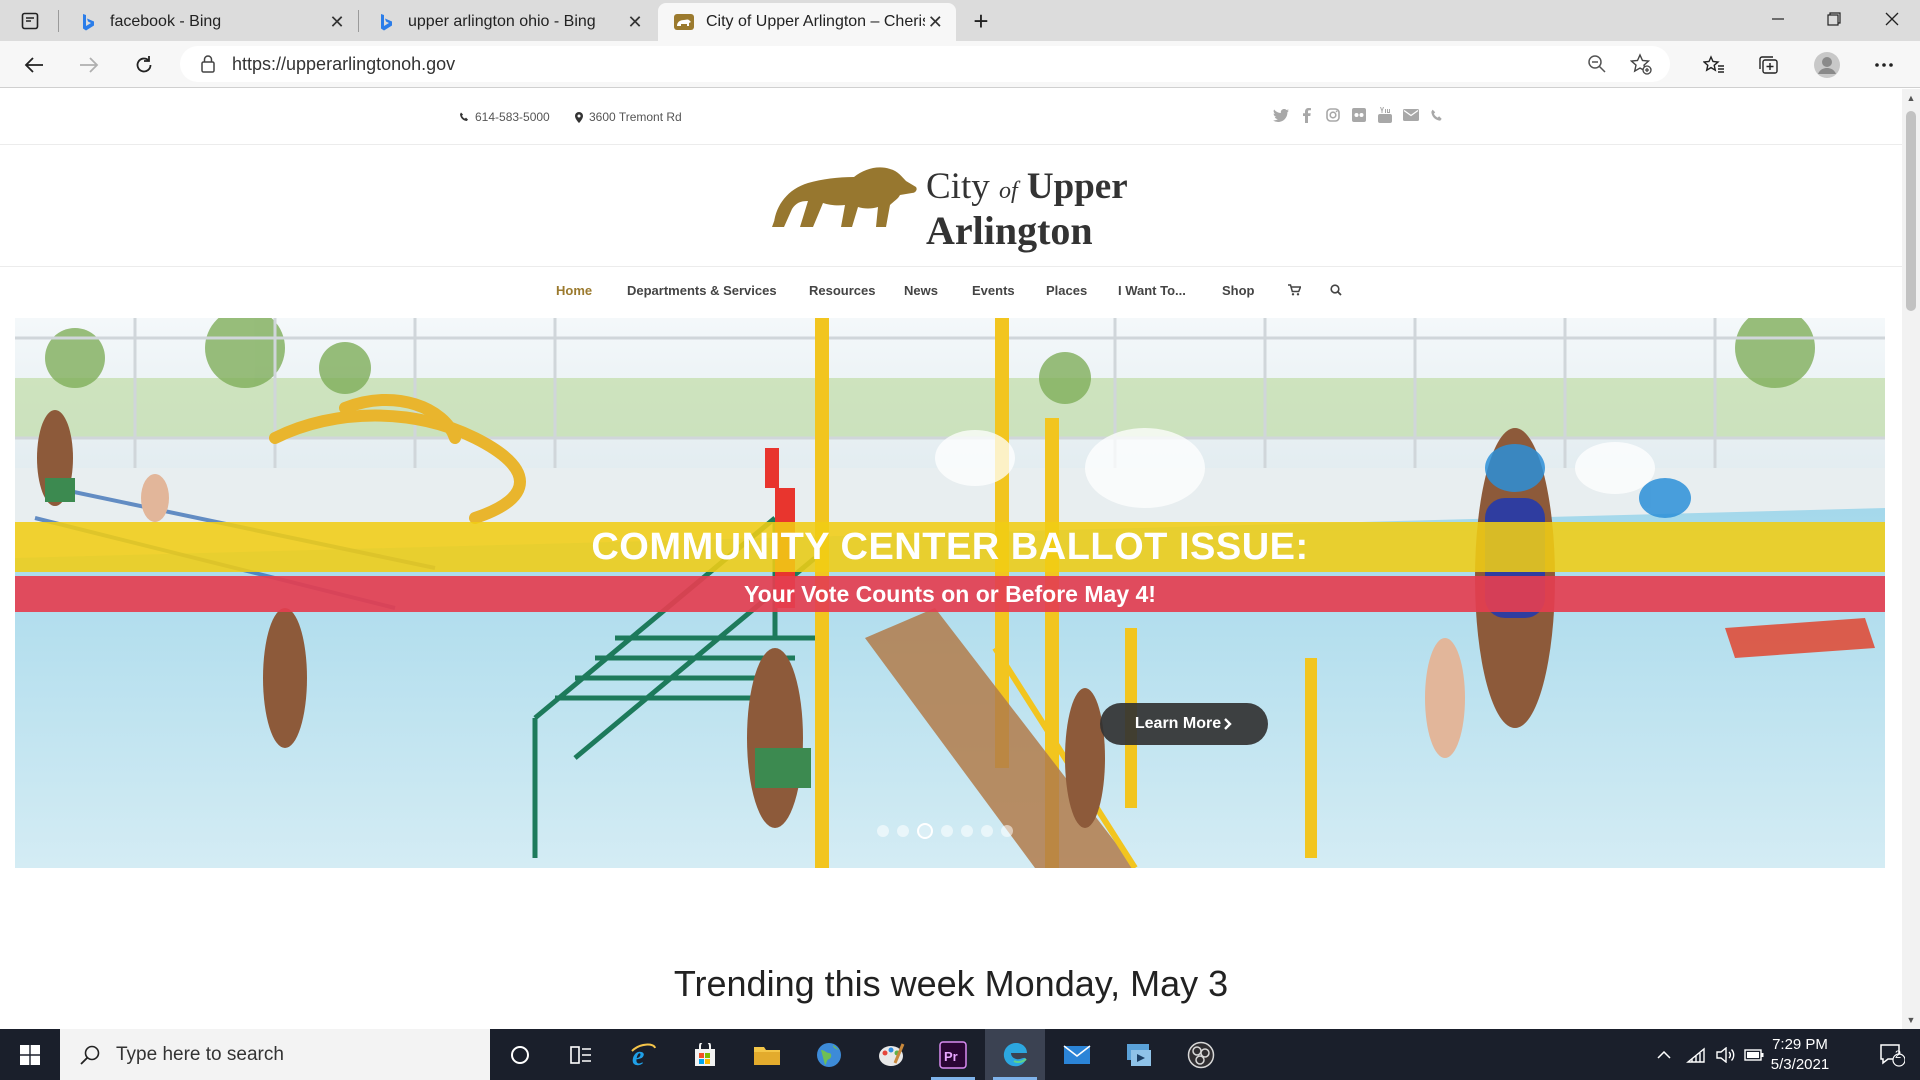  What do you see at coordinates (891, 1054) in the screenshot?
I see `paint-app-icon` at bounding box center [891, 1054].